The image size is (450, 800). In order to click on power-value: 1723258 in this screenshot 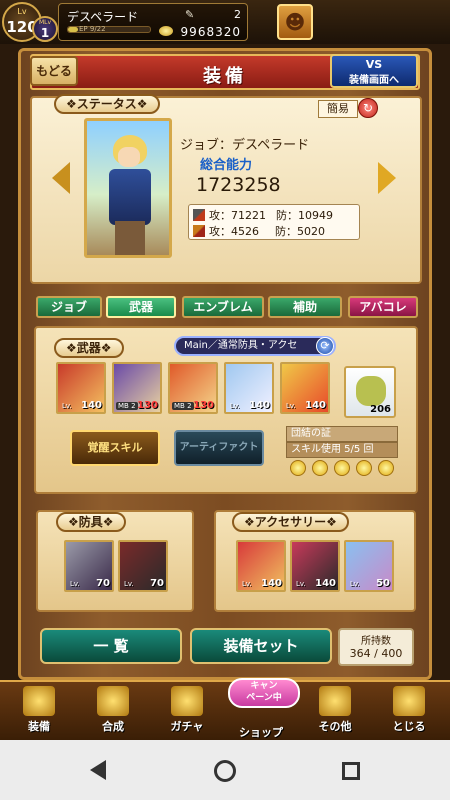, I will do `click(238, 185)`.